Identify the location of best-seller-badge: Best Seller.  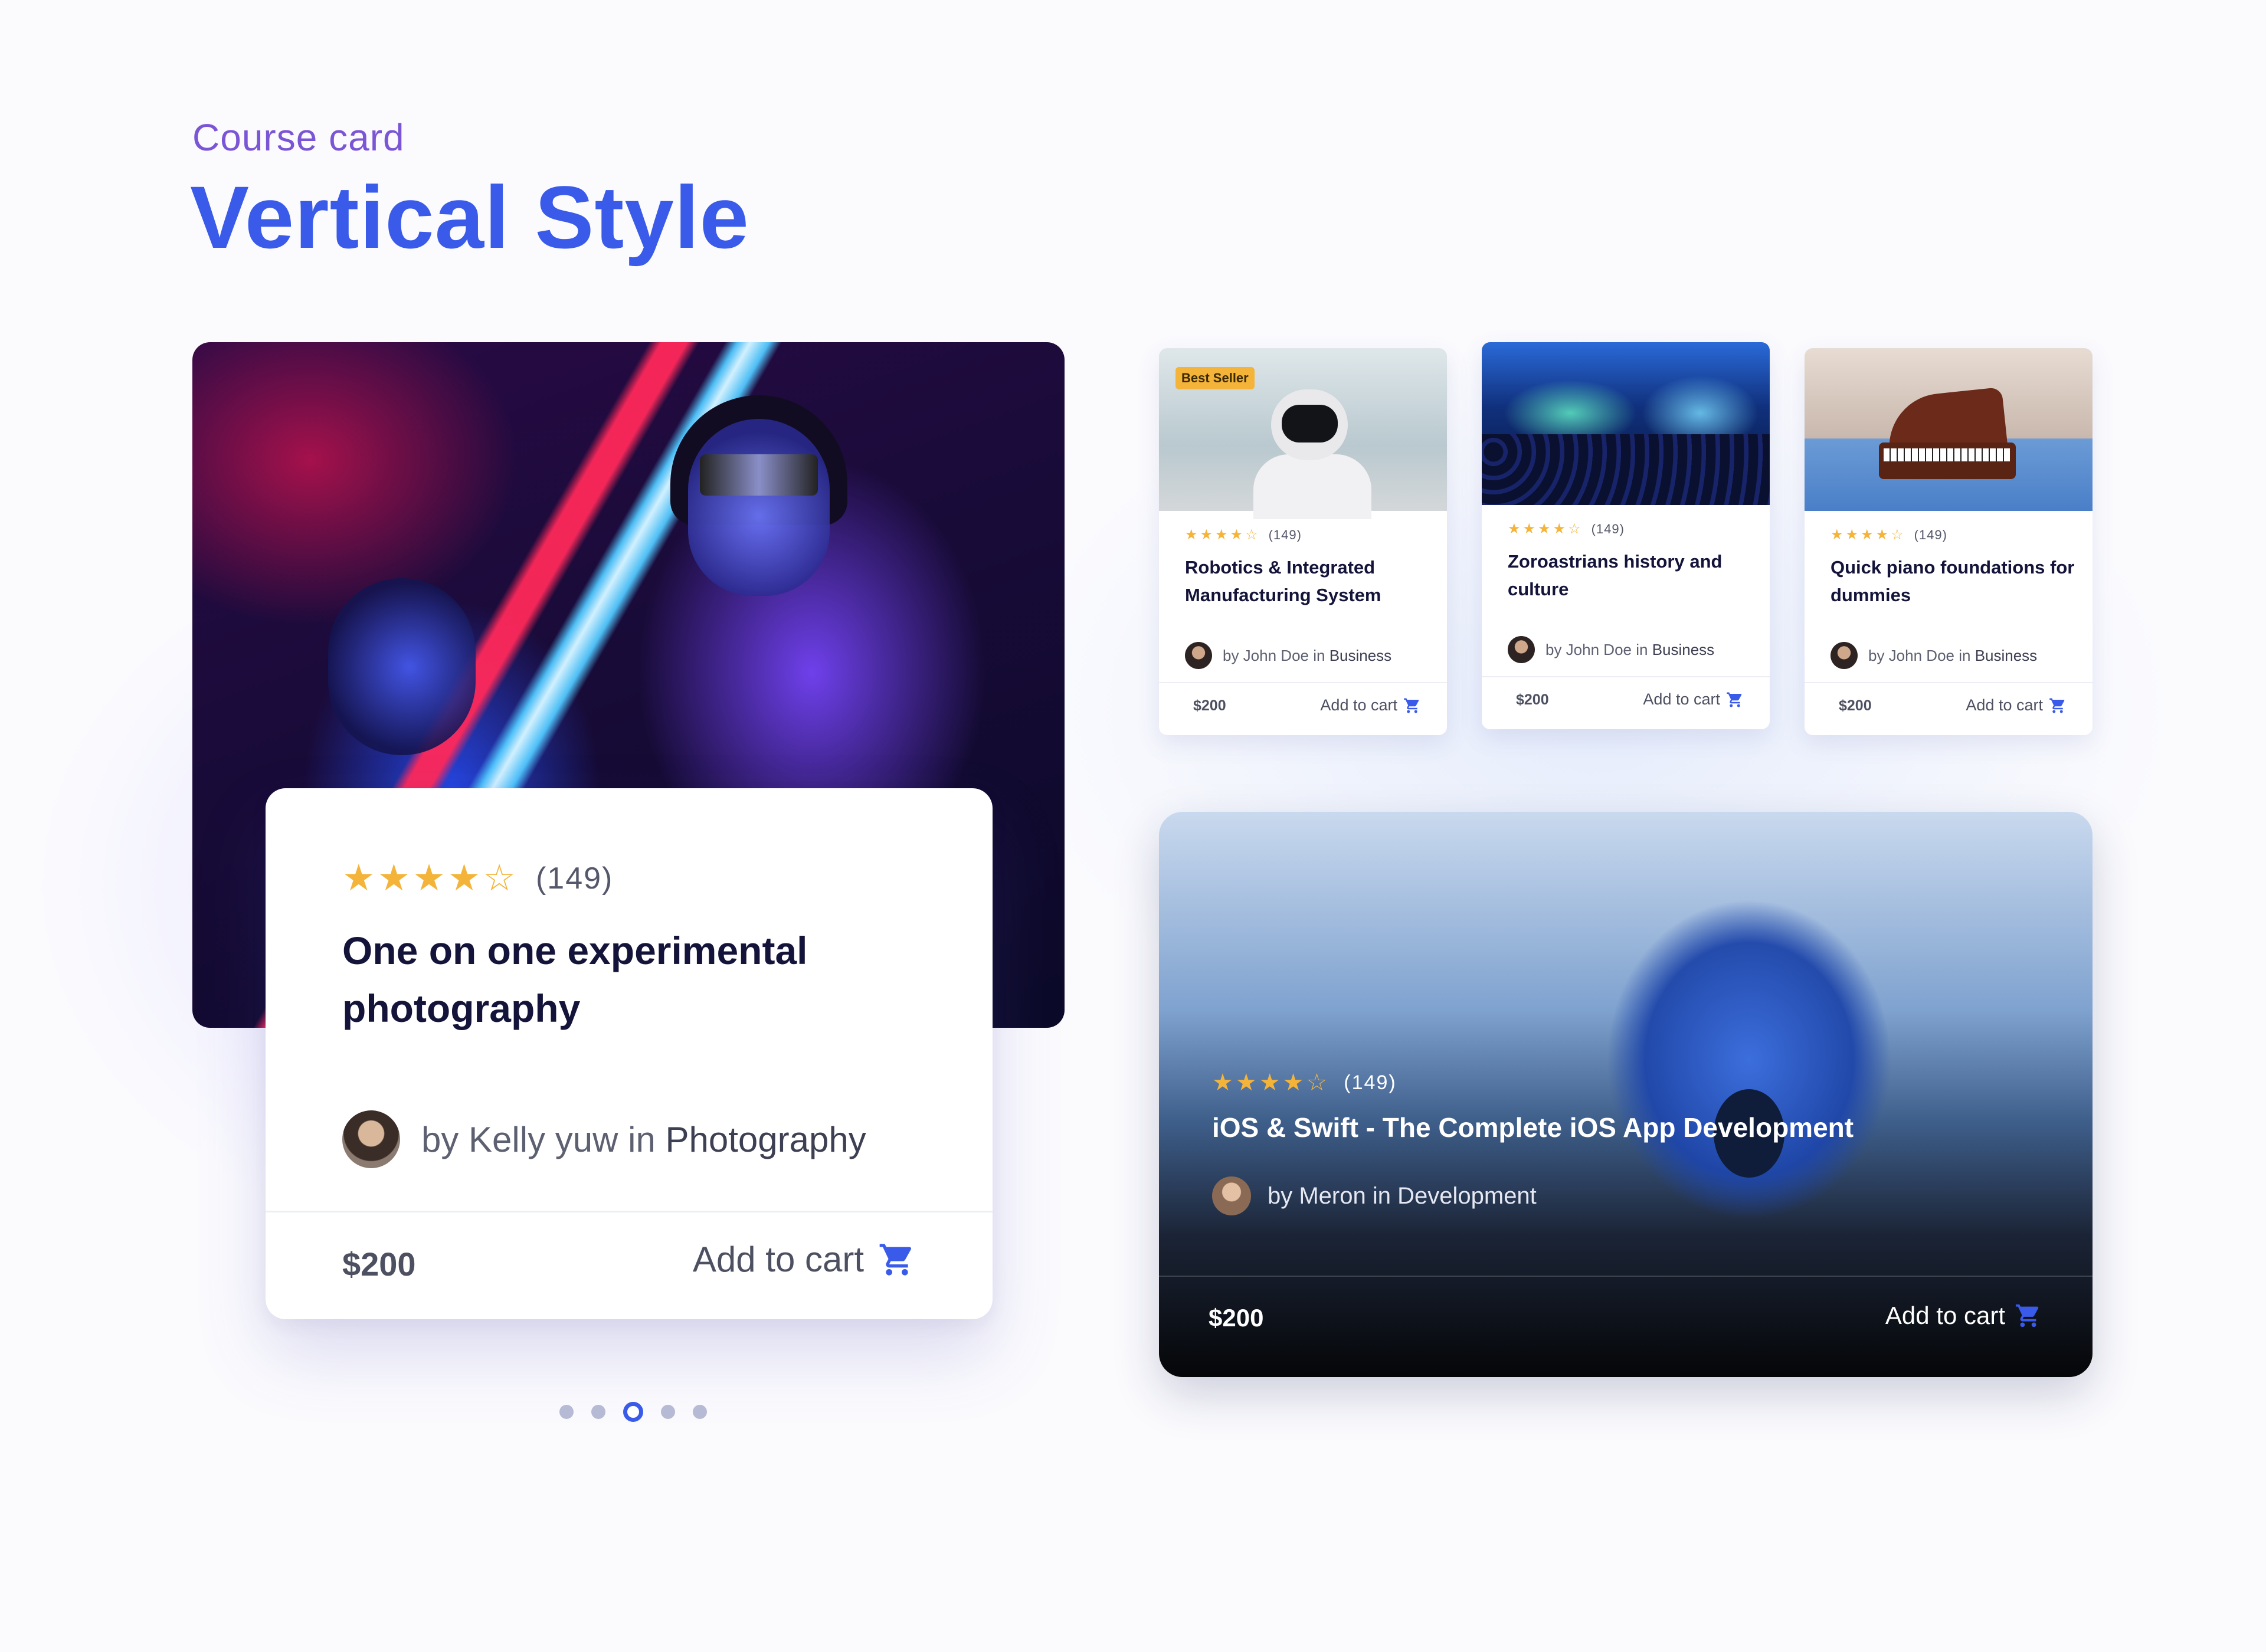
(1215, 378).